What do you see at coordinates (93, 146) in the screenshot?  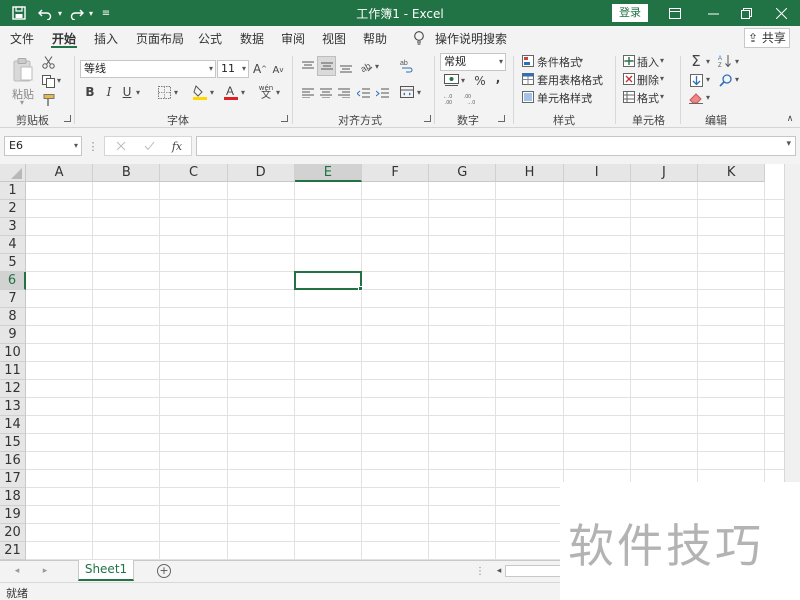 I see `more-options-icon: ⋮` at bounding box center [93, 146].